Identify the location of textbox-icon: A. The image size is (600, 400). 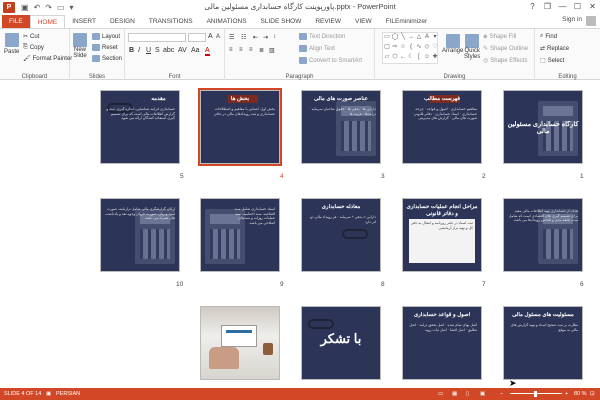
(427, 38).